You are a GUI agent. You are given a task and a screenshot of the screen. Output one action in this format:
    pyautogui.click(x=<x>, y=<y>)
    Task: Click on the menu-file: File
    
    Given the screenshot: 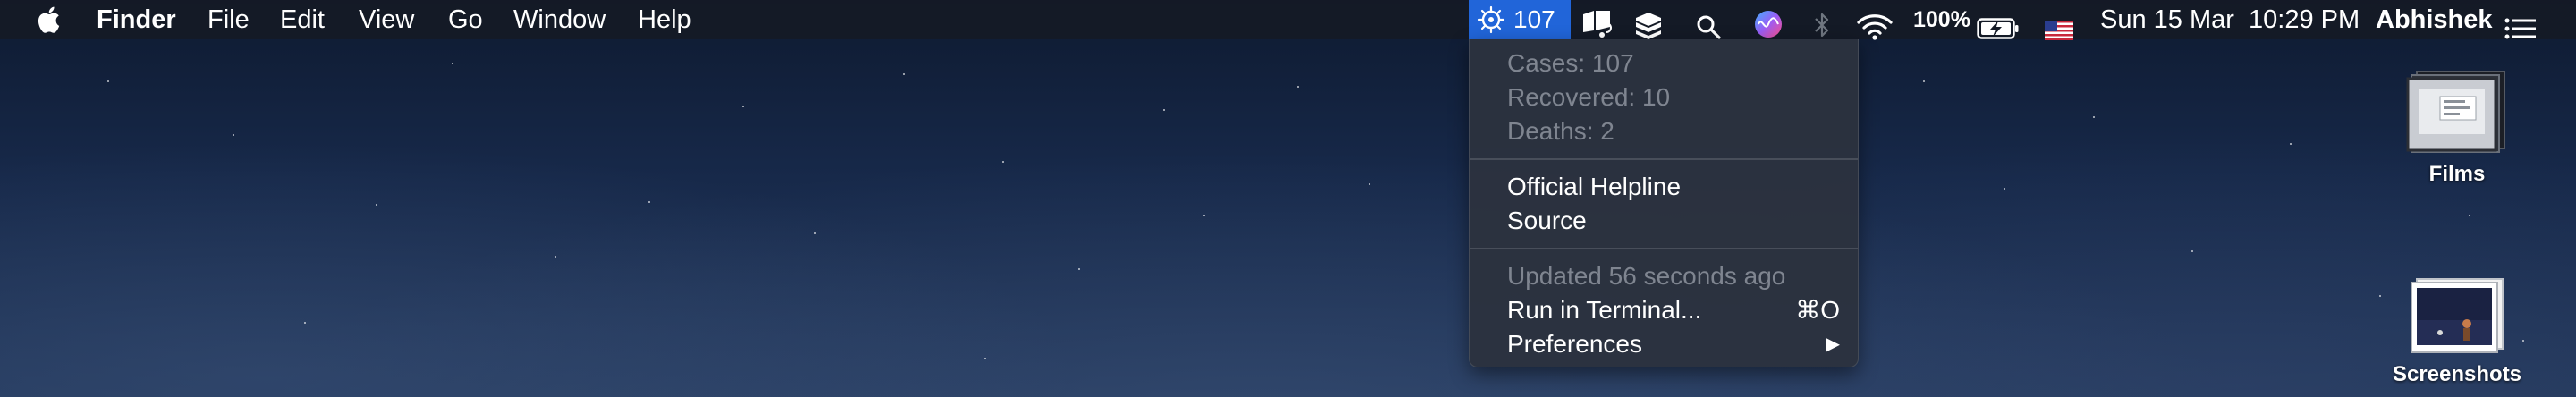 What is the action you would take?
    pyautogui.click(x=229, y=19)
    